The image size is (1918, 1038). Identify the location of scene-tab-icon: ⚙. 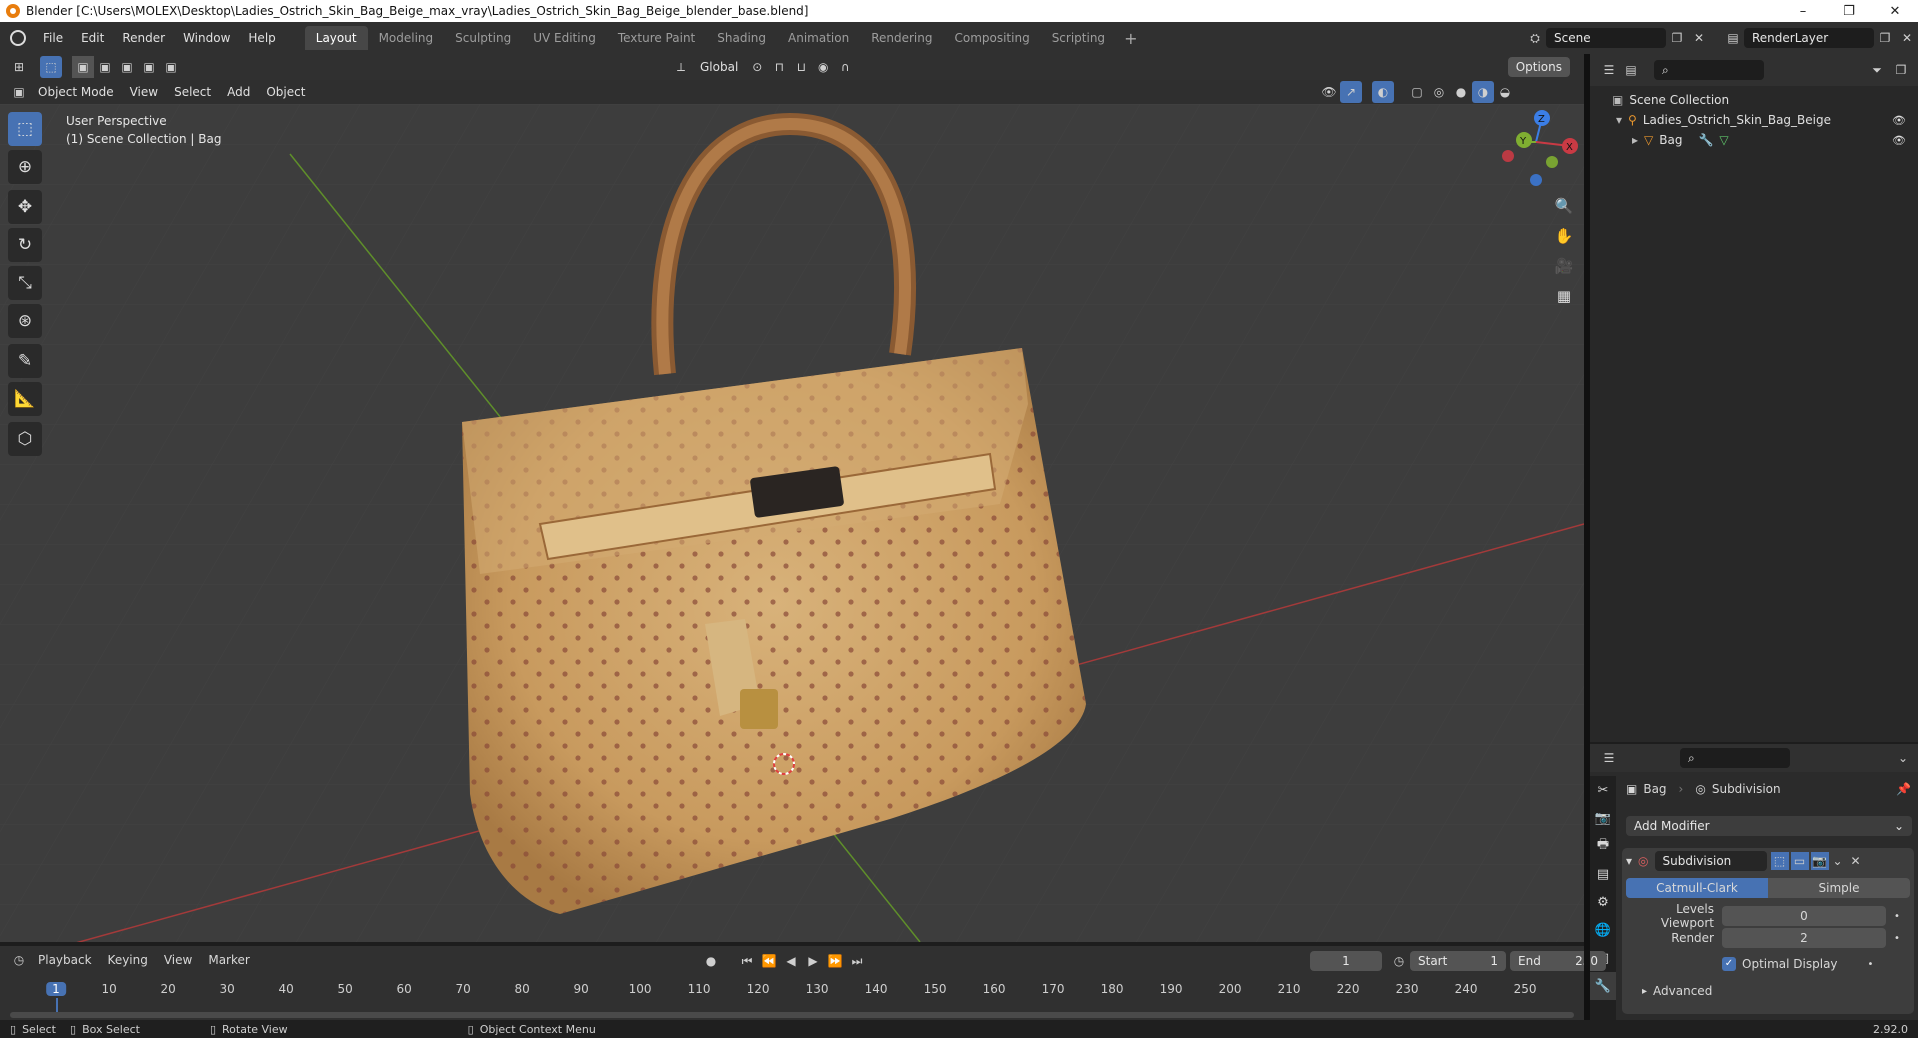
(1603, 902).